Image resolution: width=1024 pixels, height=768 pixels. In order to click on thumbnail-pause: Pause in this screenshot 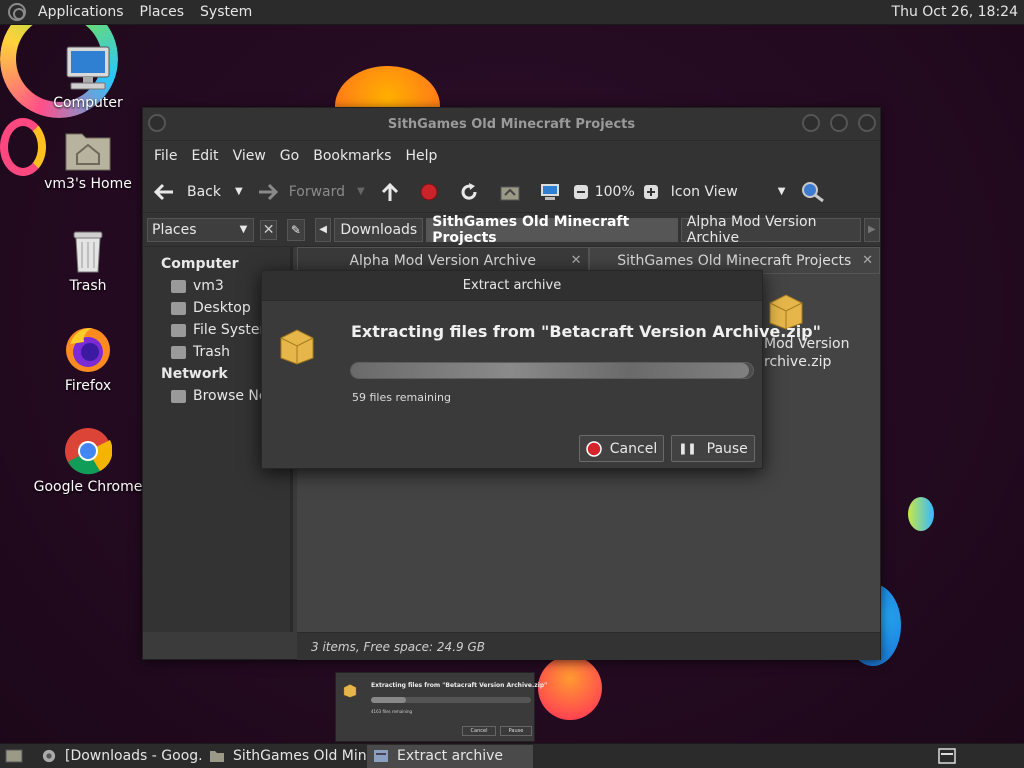, I will do `click(516, 731)`.